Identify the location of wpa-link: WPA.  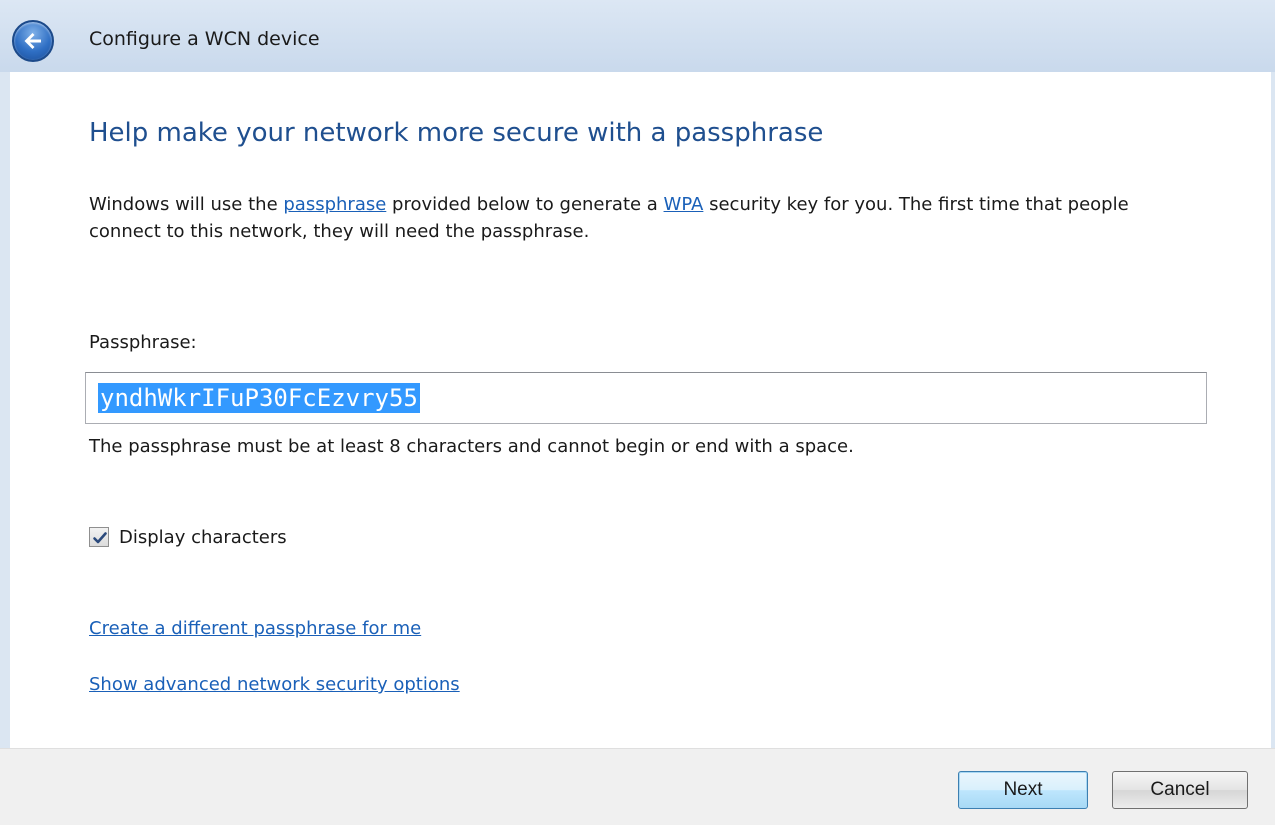
(684, 204).